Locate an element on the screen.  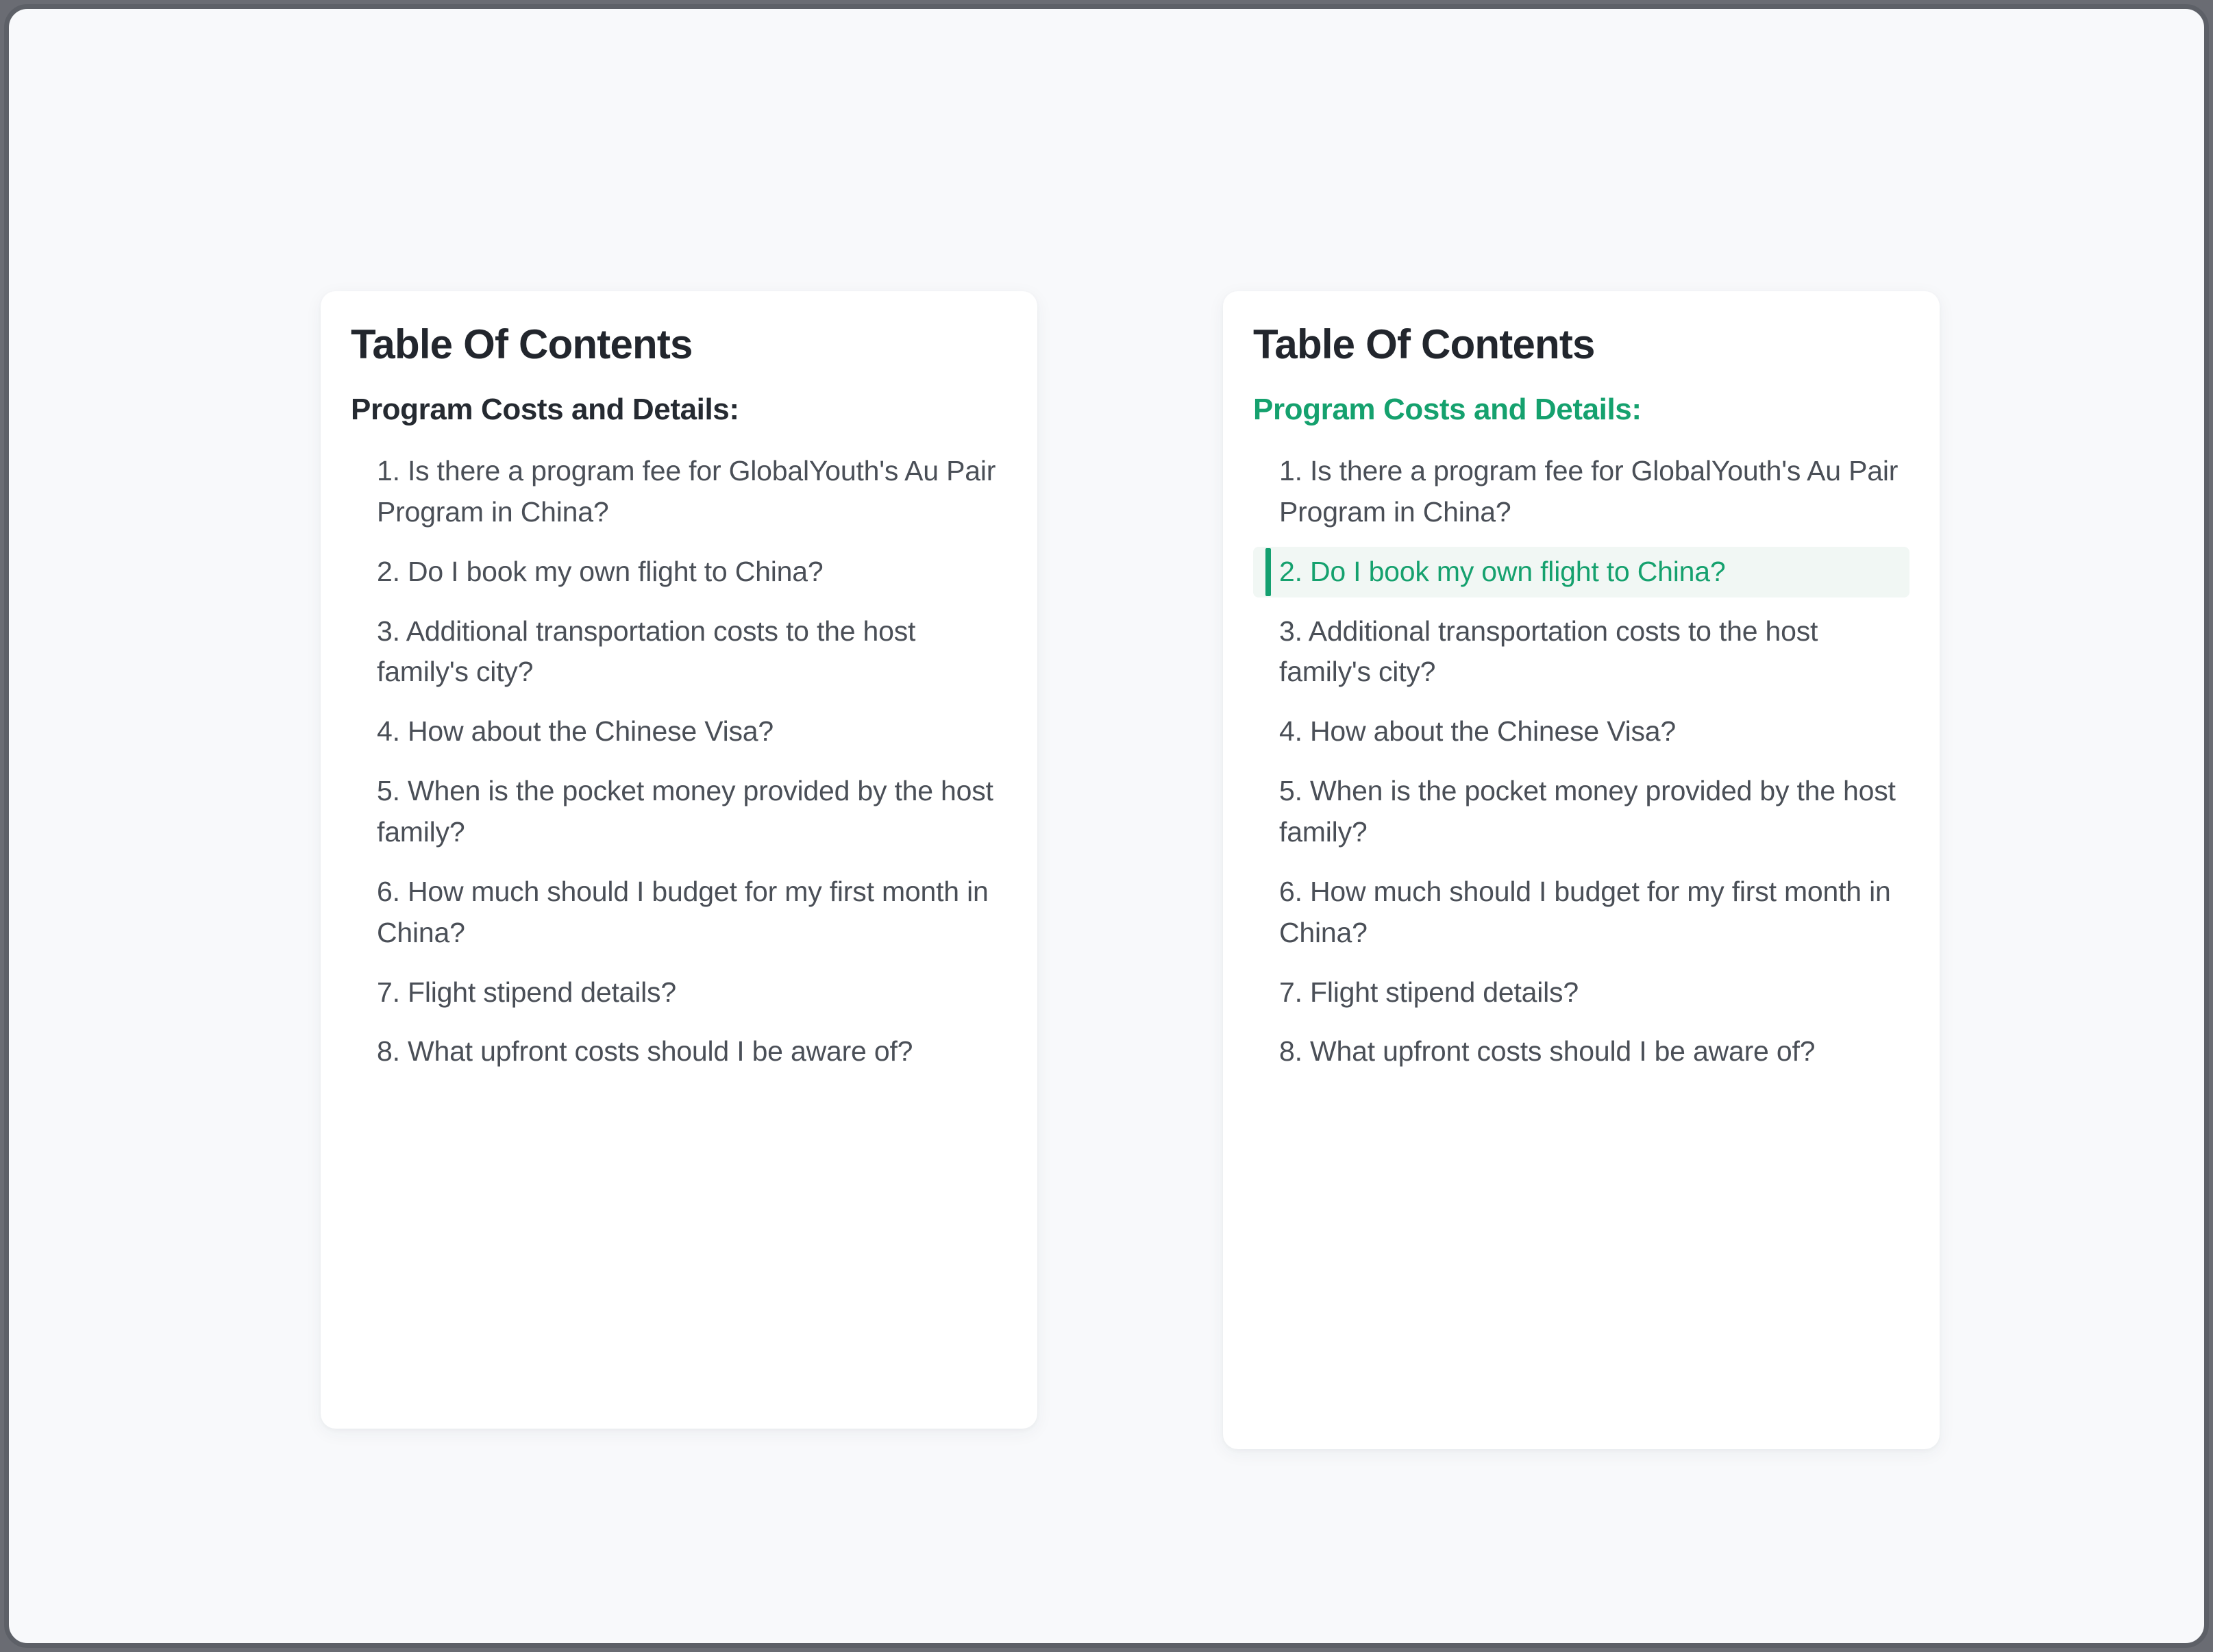
list-item-active: 2. Do I book my own flight to China? is located at coordinates (1581, 571).